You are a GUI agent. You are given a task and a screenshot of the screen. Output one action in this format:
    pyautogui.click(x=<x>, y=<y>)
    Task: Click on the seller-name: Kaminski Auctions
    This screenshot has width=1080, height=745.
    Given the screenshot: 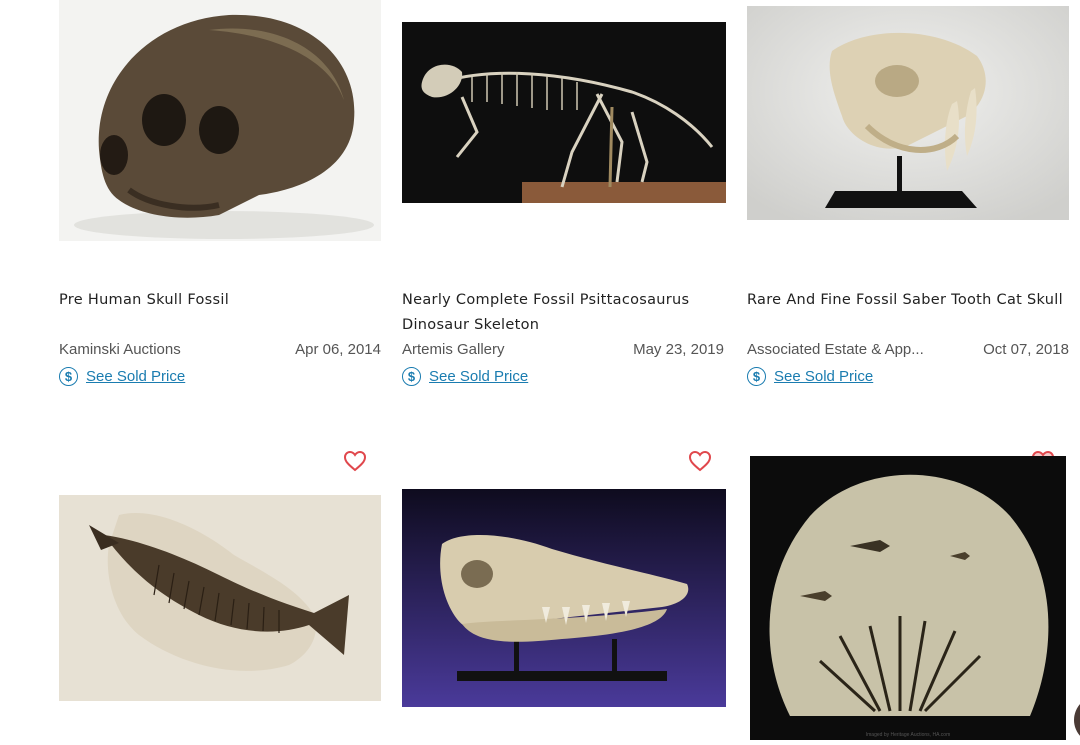 What is the action you would take?
    pyautogui.click(x=120, y=349)
    